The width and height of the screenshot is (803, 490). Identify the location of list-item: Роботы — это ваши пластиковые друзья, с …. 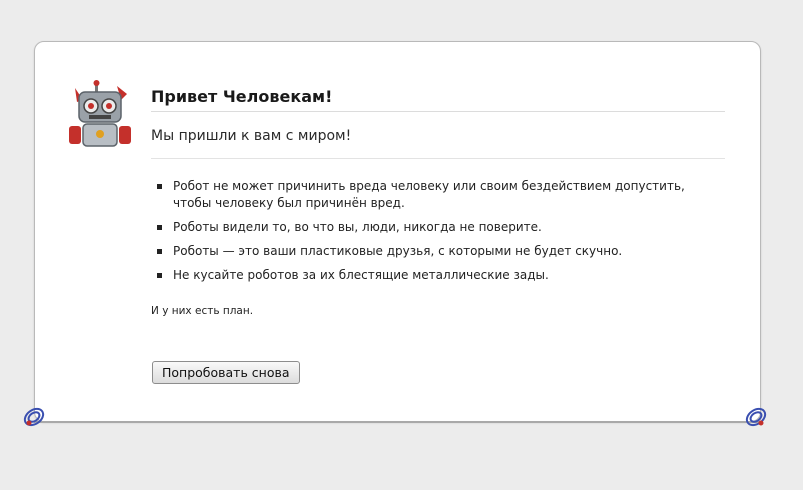
(431, 251).